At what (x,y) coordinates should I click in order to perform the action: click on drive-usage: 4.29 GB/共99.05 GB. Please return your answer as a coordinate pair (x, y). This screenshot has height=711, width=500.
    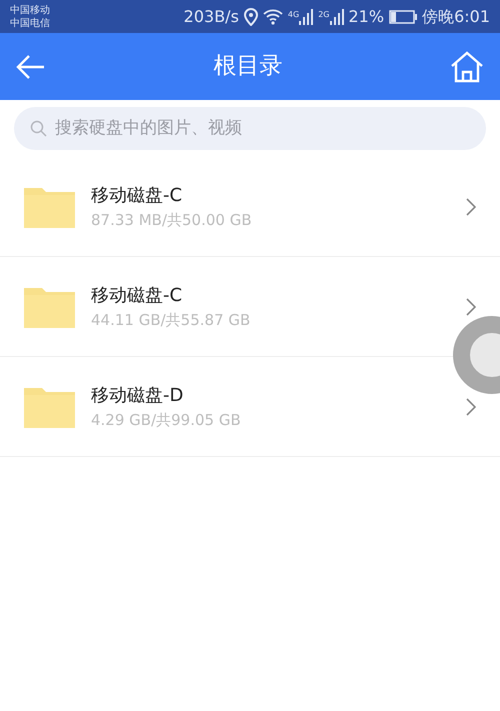
    Looking at the image, I should click on (166, 420).